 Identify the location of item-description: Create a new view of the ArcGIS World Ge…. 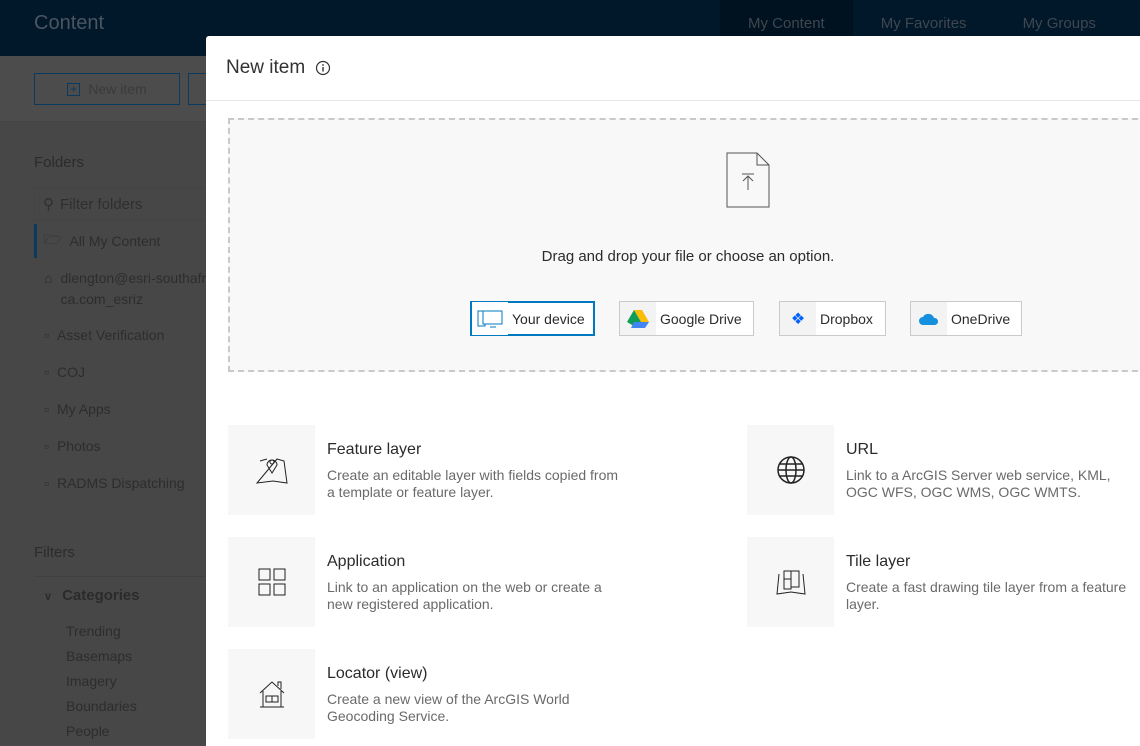
(448, 707).